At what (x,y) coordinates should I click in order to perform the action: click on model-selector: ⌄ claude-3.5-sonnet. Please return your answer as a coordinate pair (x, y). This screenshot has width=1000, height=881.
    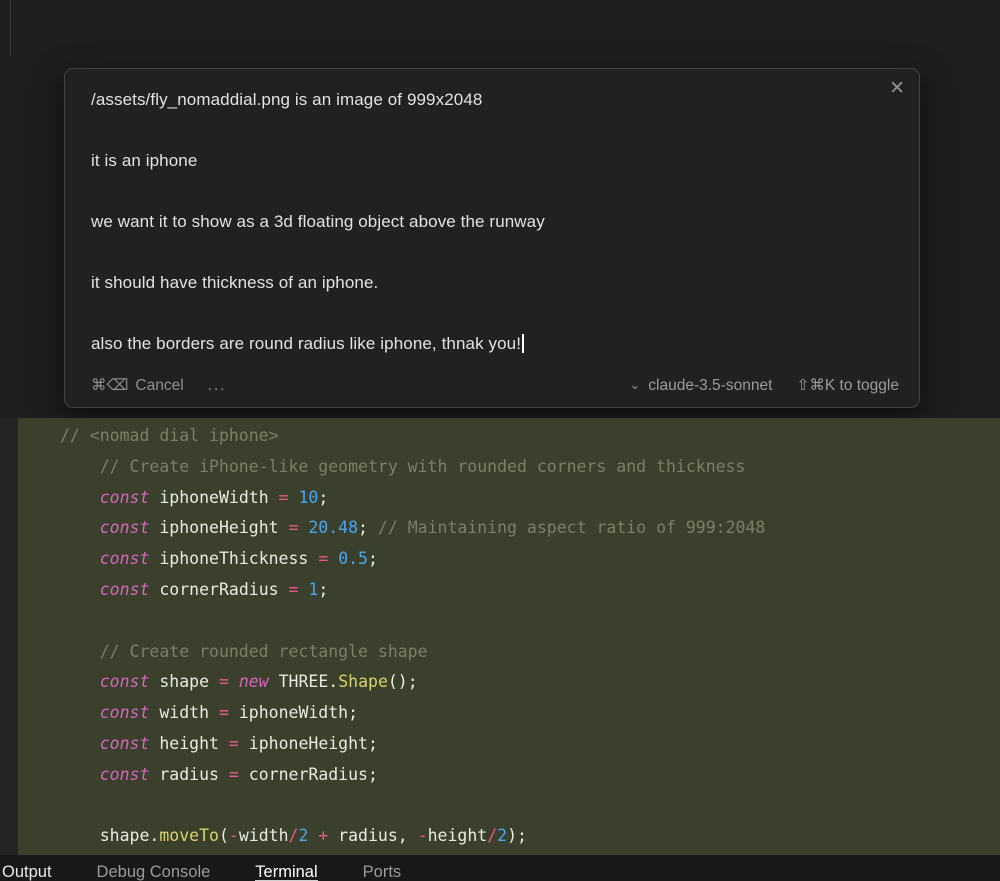
    Looking at the image, I should click on (700, 386).